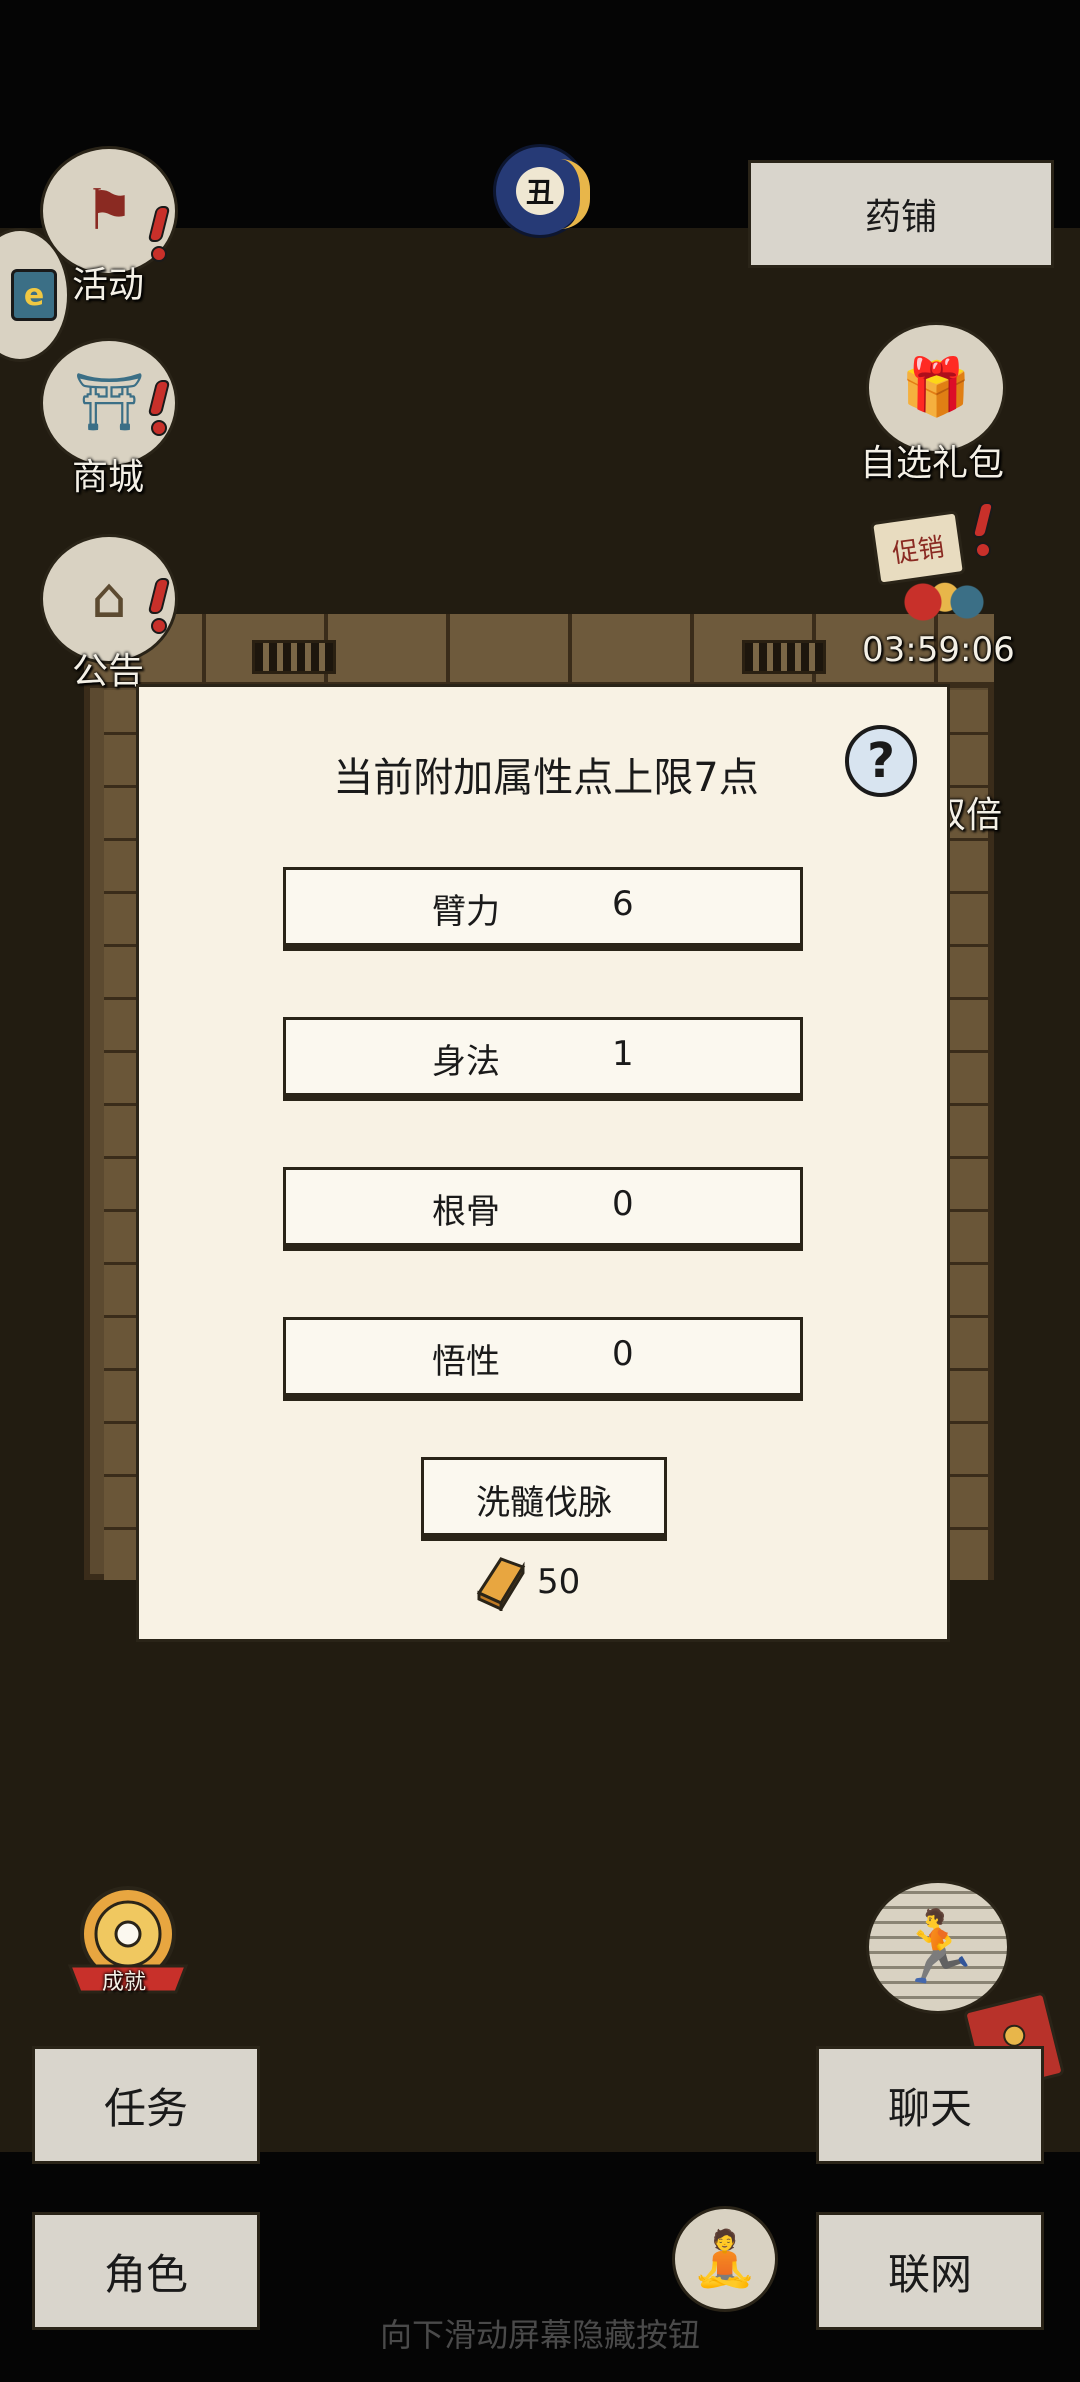  What do you see at coordinates (124, 1982) in the screenshot?
I see `achievement-label: 成就` at bounding box center [124, 1982].